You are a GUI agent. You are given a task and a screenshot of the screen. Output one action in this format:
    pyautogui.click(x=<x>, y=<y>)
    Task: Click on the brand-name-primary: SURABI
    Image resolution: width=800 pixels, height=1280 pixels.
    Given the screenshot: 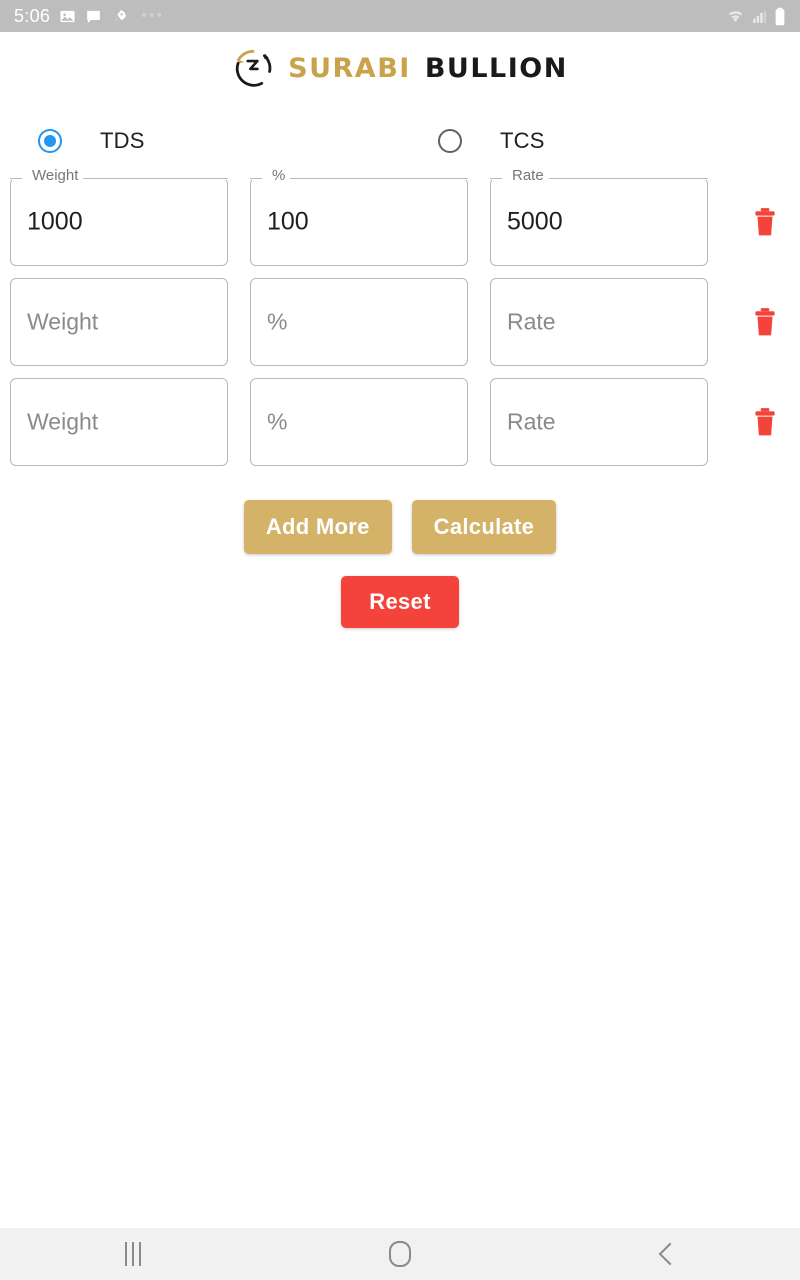 What is the action you would take?
    pyautogui.click(x=349, y=68)
    